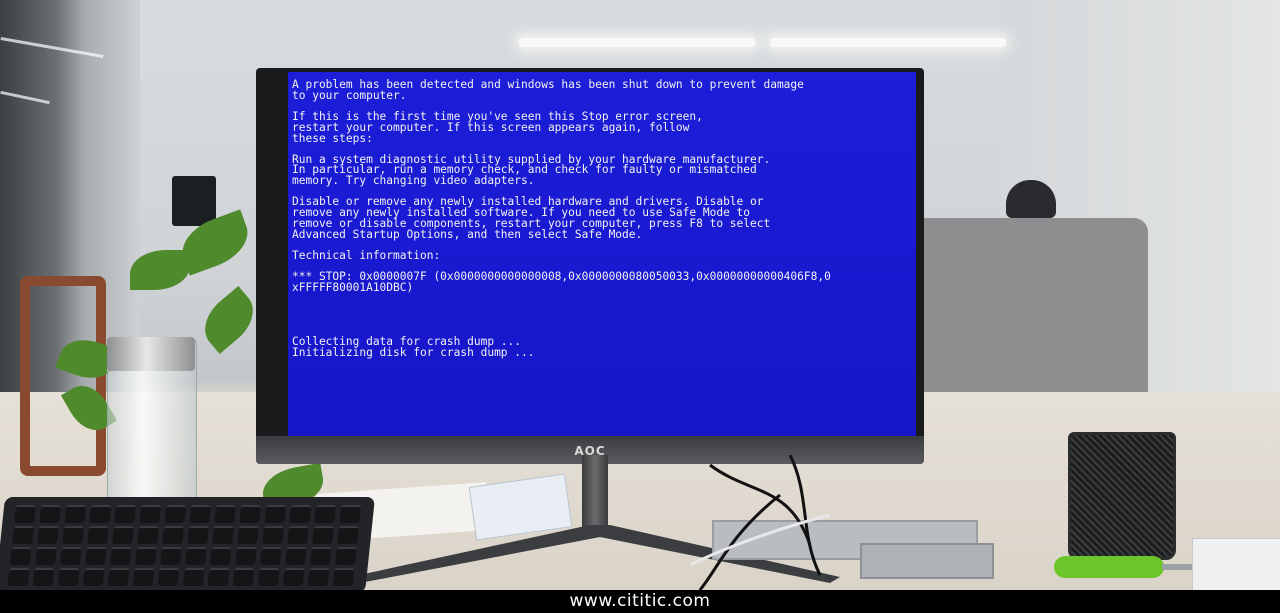  Describe the element at coordinates (194, 201) in the screenshot. I see `wall-access-panel` at that location.